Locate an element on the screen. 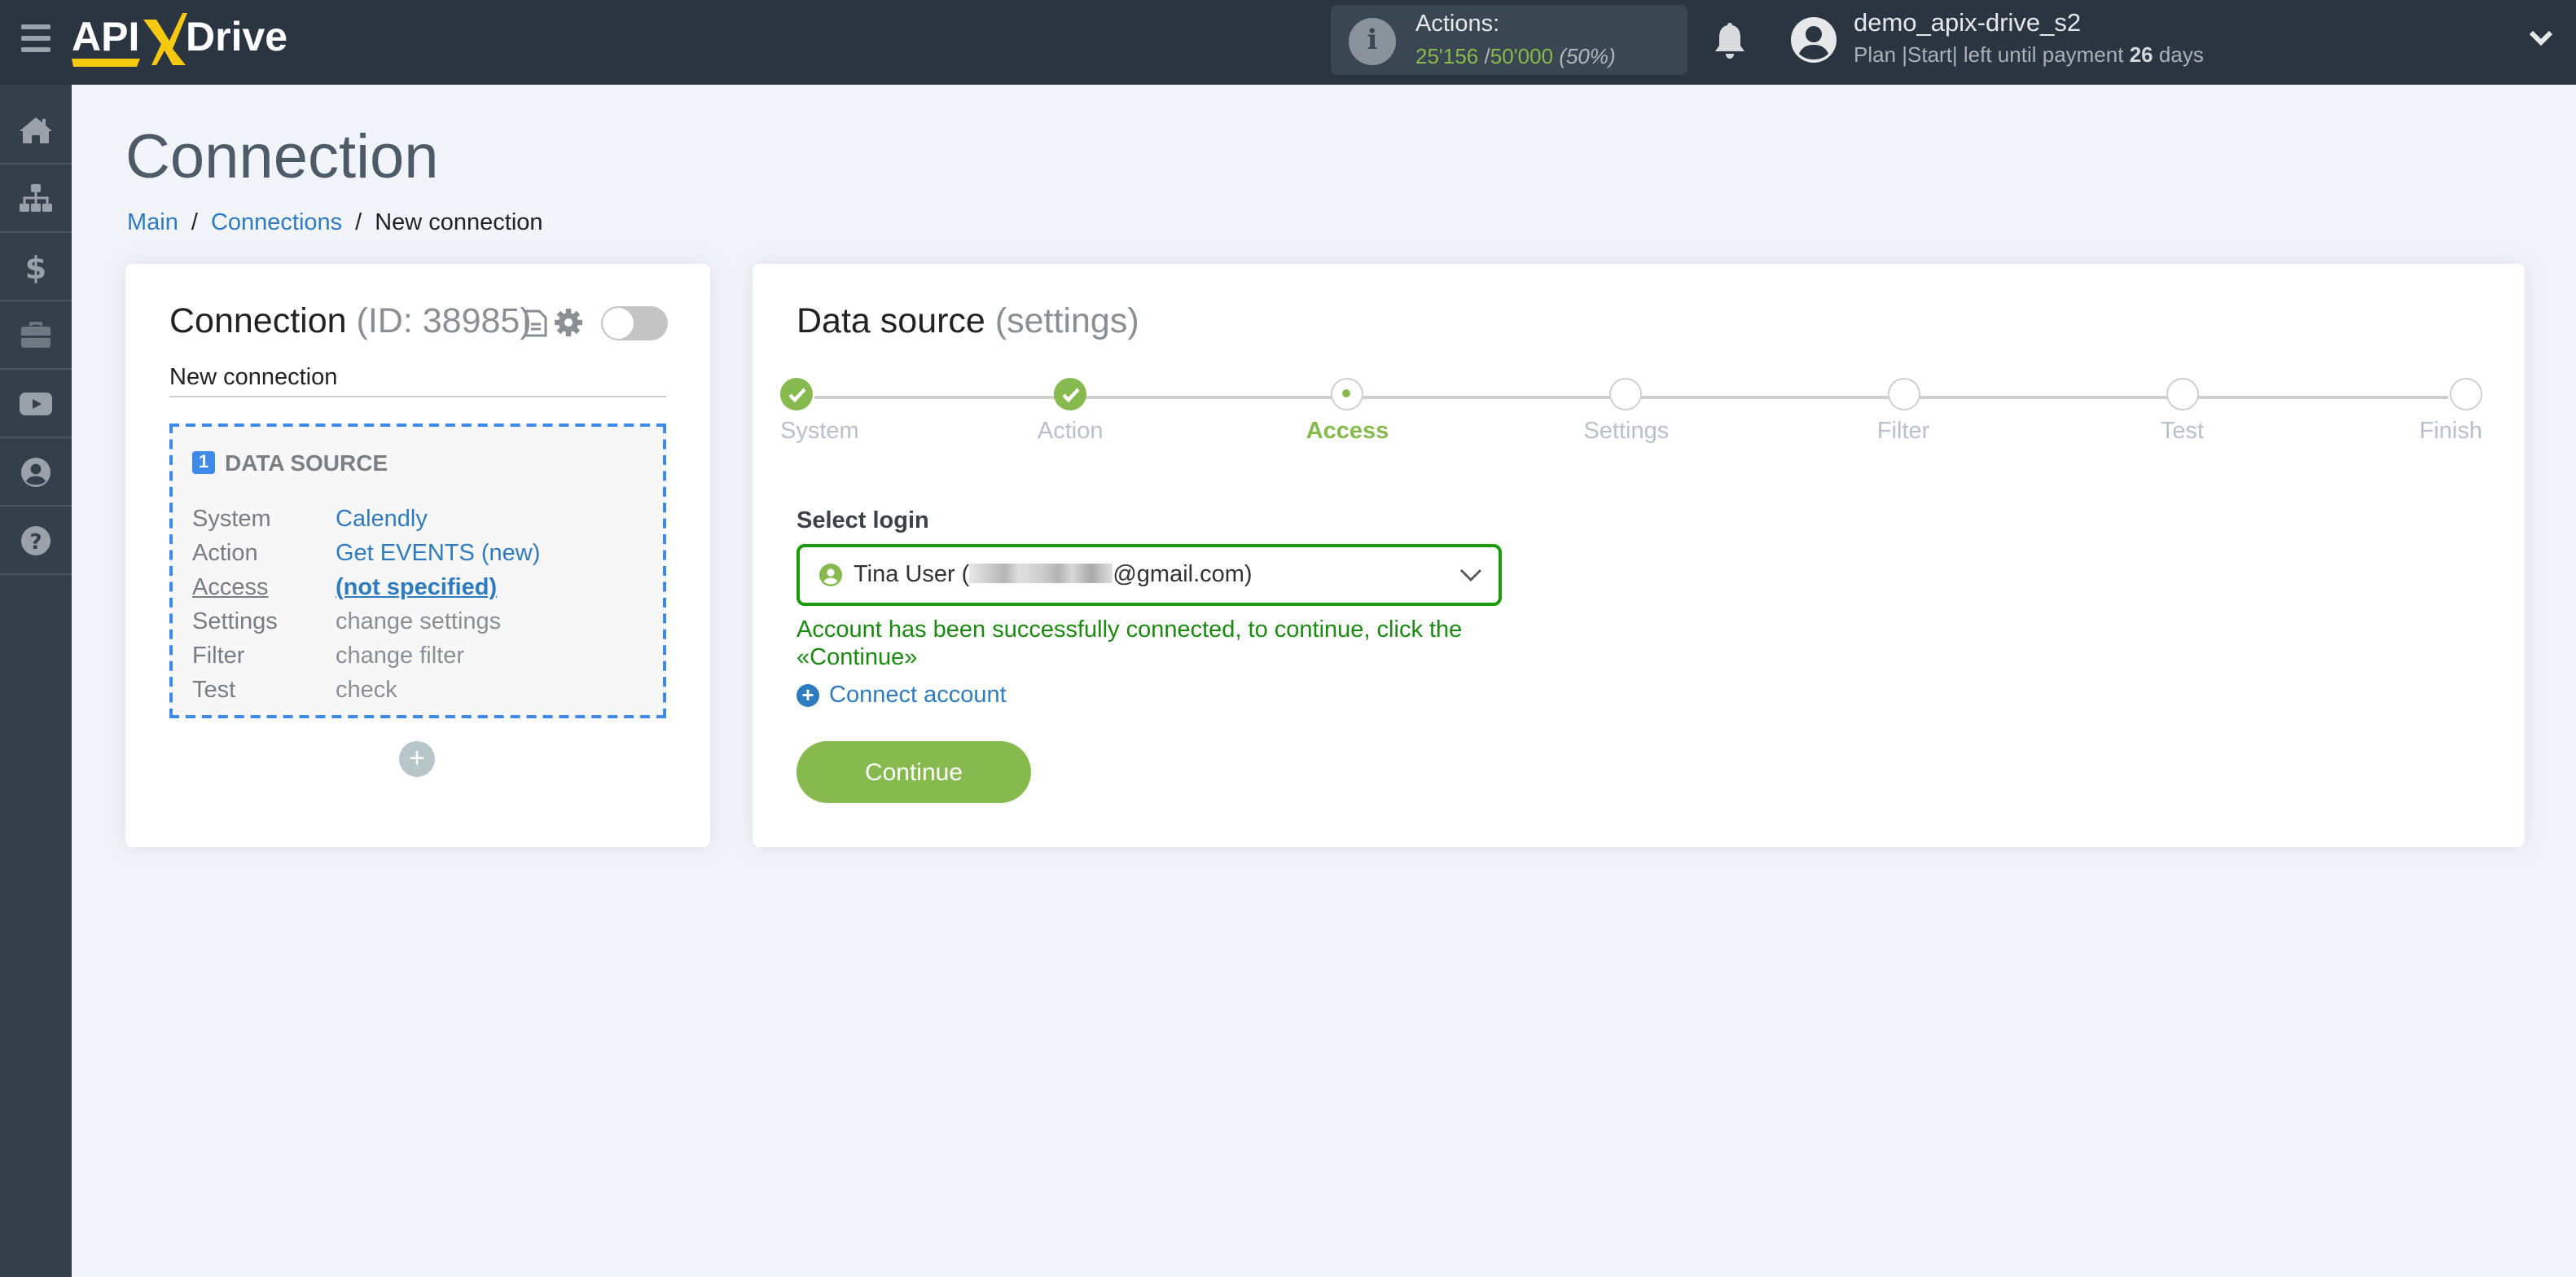 The image size is (2576, 1277). row-key: Test is located at coordinates (214, 691).